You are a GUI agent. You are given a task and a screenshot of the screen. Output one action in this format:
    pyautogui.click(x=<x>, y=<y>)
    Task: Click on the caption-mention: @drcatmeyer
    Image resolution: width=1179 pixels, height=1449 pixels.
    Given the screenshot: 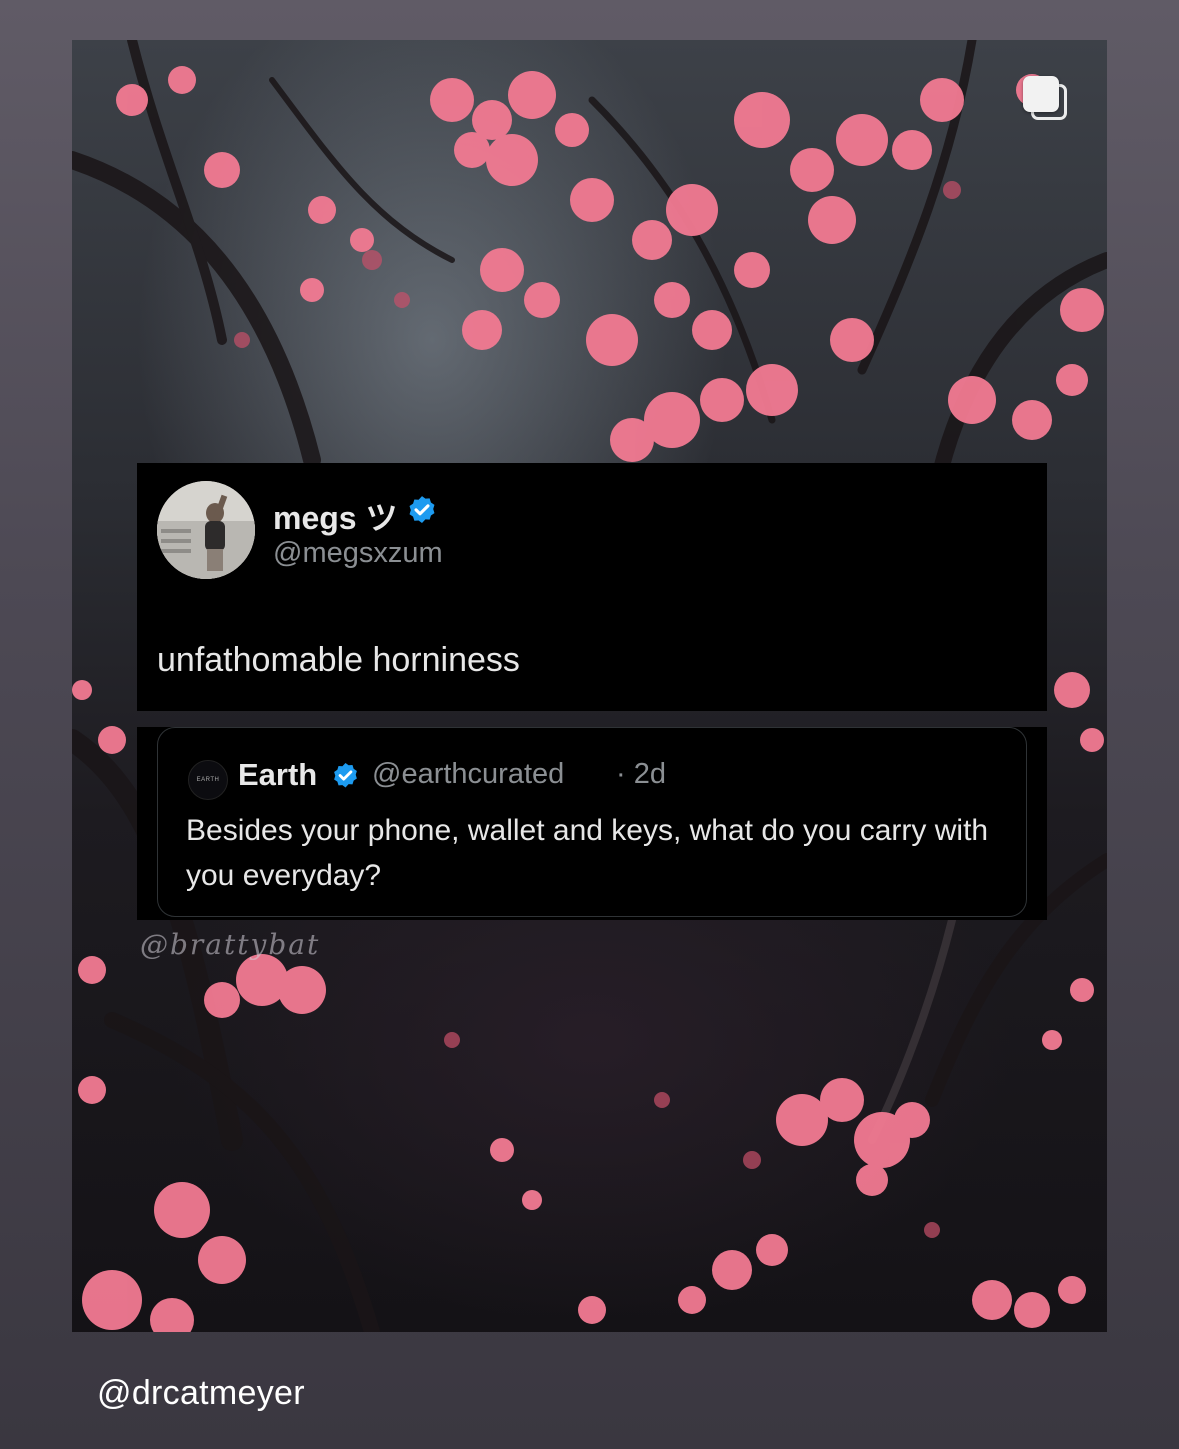 What is the action you would take?
    pyautogui.click(x=201, y=1393)
    